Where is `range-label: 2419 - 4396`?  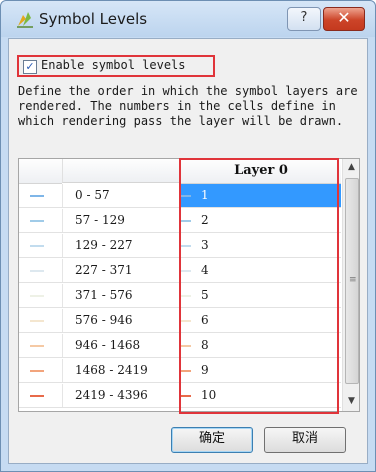 range-label: 2419 - 4396 is located at coordinates (121, 395).